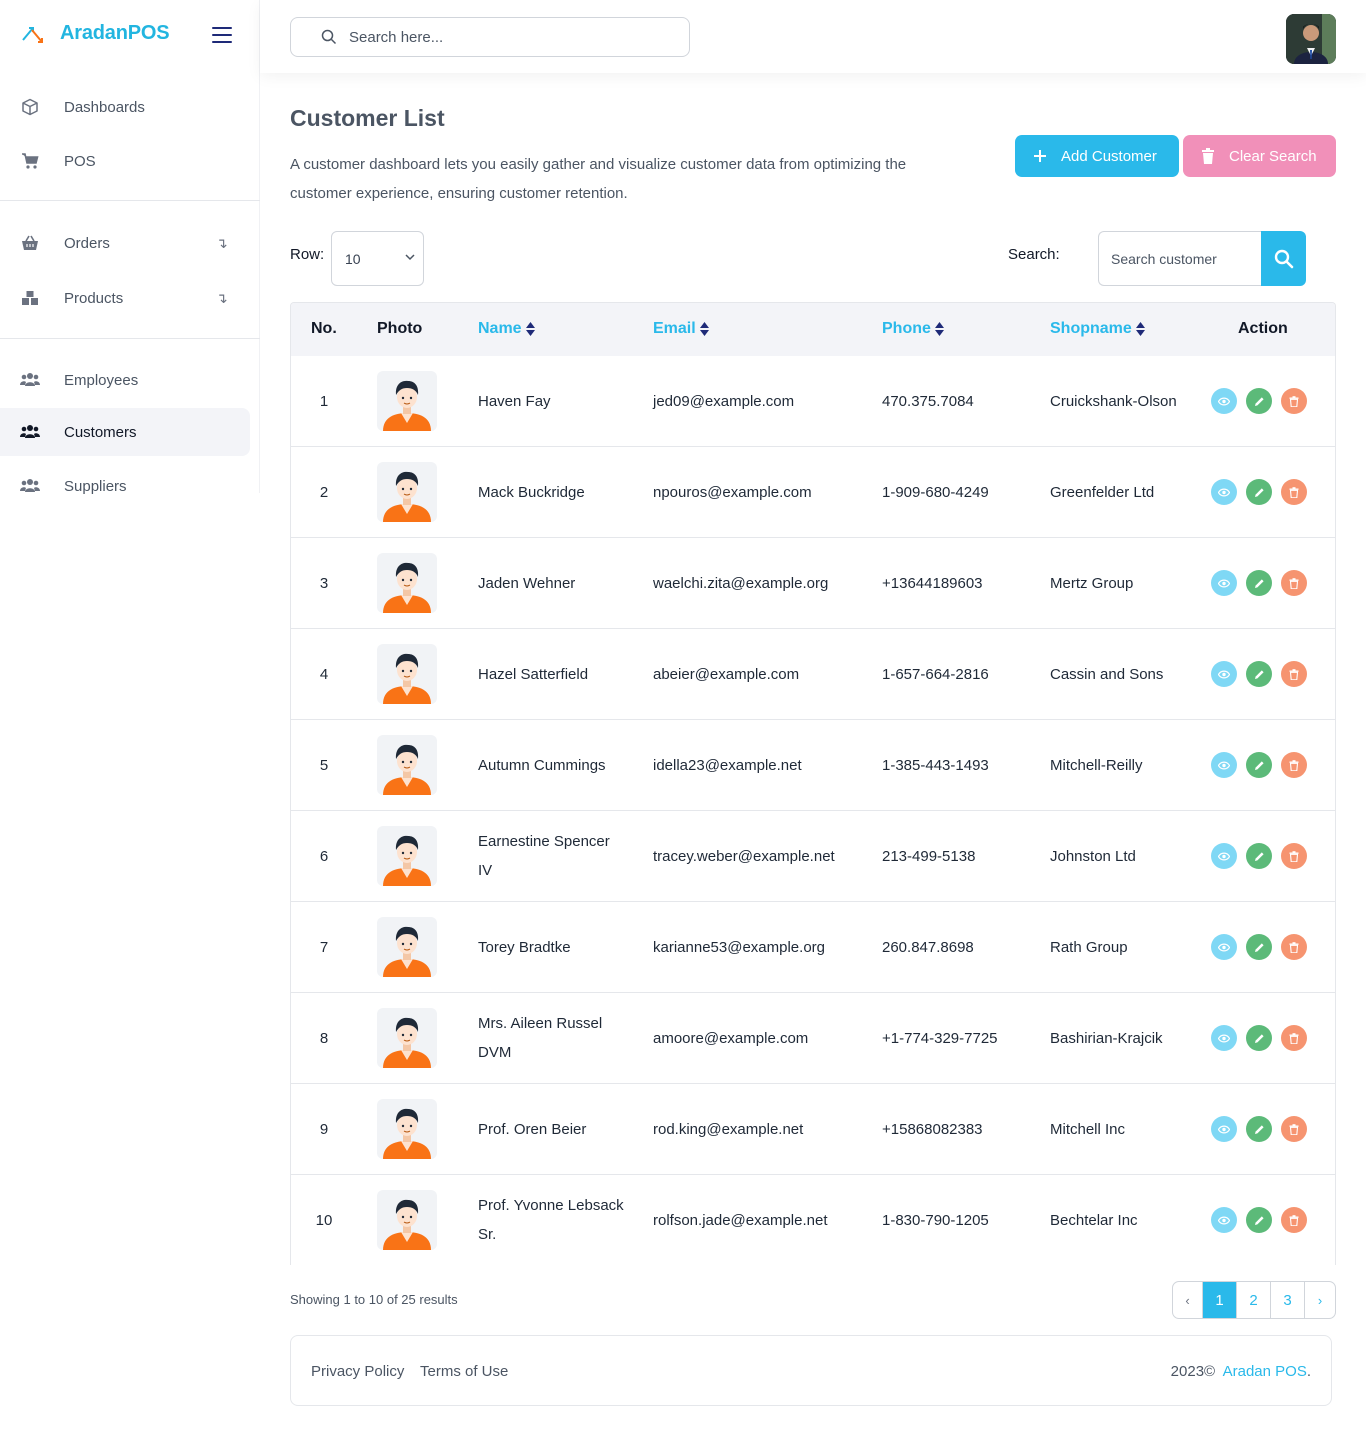 The image size is (1366, 1436). I want to click on page-button-1: 1, so click(1220, 1300).